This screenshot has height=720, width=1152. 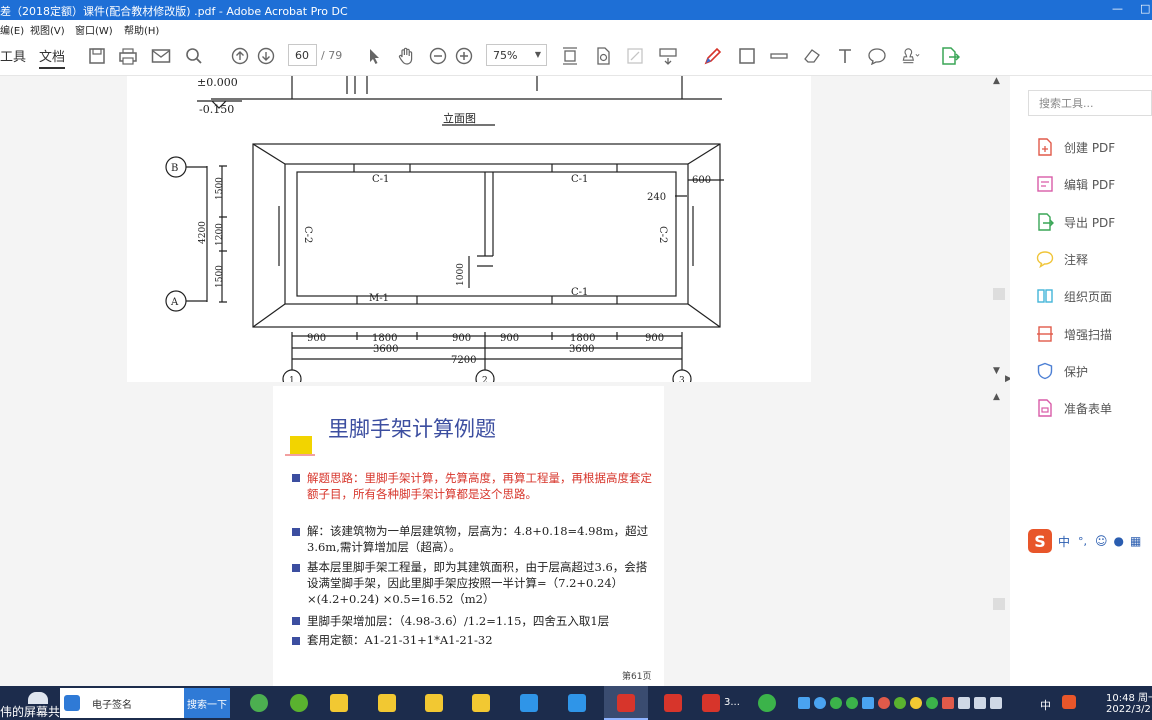 I want to click on tool-organize-pages: 组织页面, so click(x=1074, y=296).